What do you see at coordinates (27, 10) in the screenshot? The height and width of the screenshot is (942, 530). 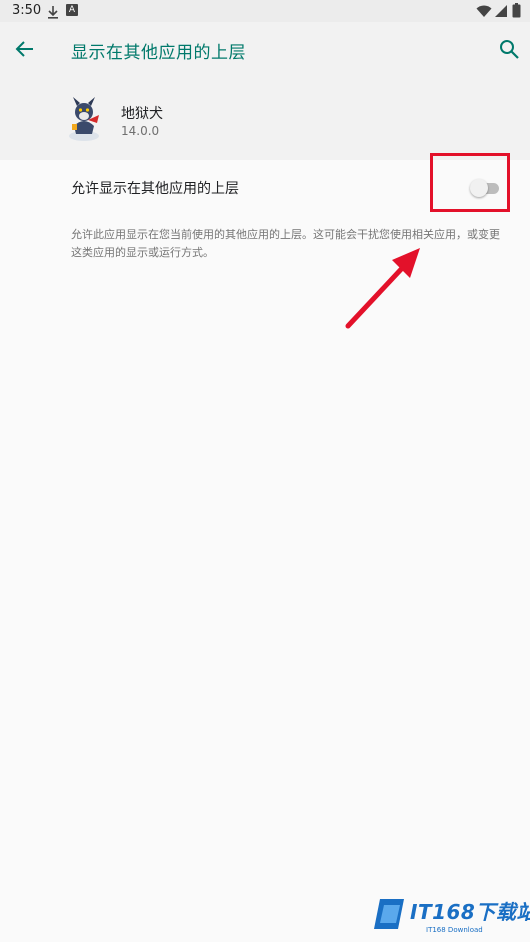 I see `status-time: 3:50` at bounding box center [27, 10].